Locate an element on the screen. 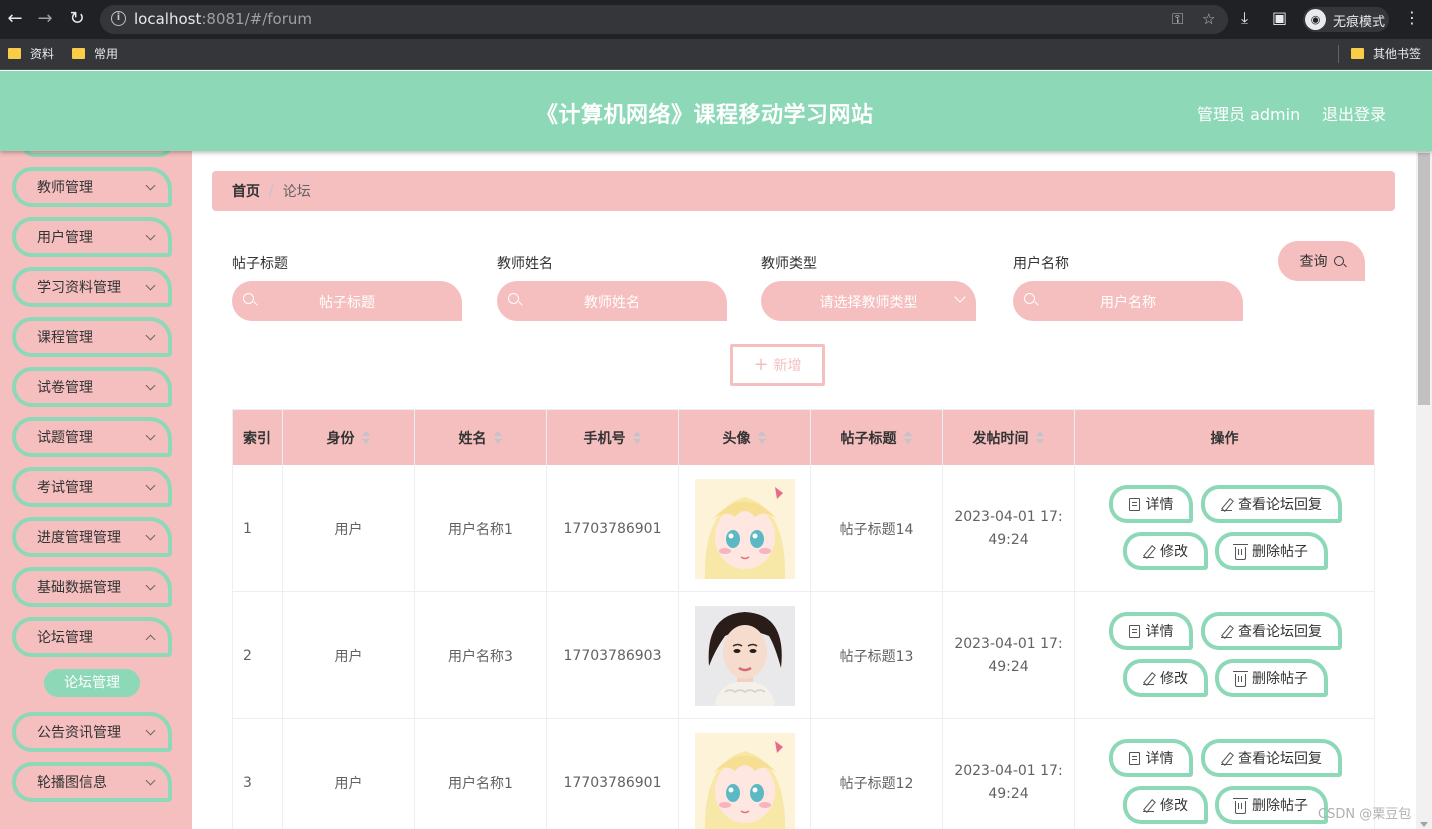  cell-actions: 详情 查看论坛回复 修改 删除帖子 is located at coordinates (1225, 528).